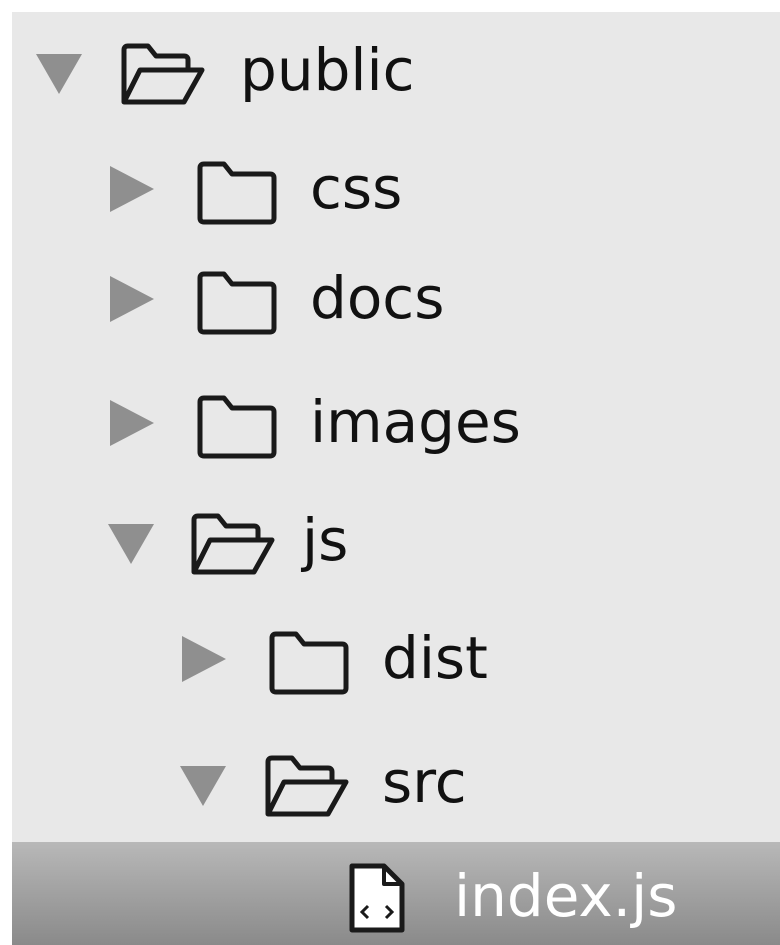 This screenshot has height=945, width=780. Describe the element at coordinates (396, 537) in the screenshot. I see `tree-item-js: js` at that location.